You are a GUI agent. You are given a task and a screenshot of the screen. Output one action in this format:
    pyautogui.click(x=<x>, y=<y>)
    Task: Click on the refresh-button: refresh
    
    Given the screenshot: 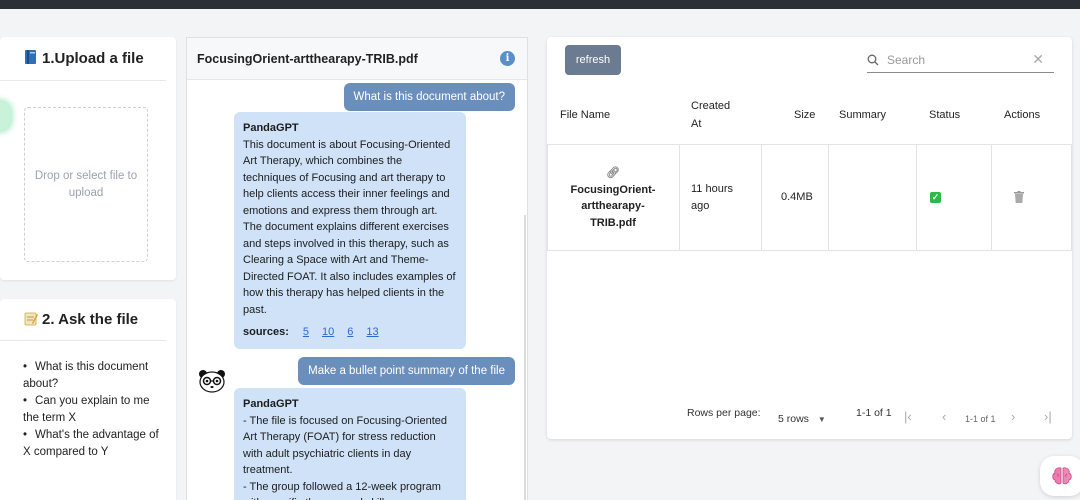 What is the action you would take?
    pyautogui.click(x=593, y=60)
    